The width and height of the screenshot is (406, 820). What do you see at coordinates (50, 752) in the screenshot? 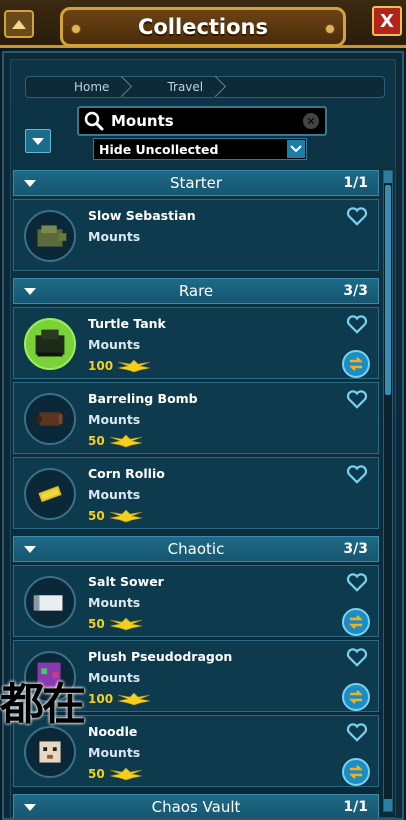
I see `noodle-dog-icon` at bounding box center [50, 752].